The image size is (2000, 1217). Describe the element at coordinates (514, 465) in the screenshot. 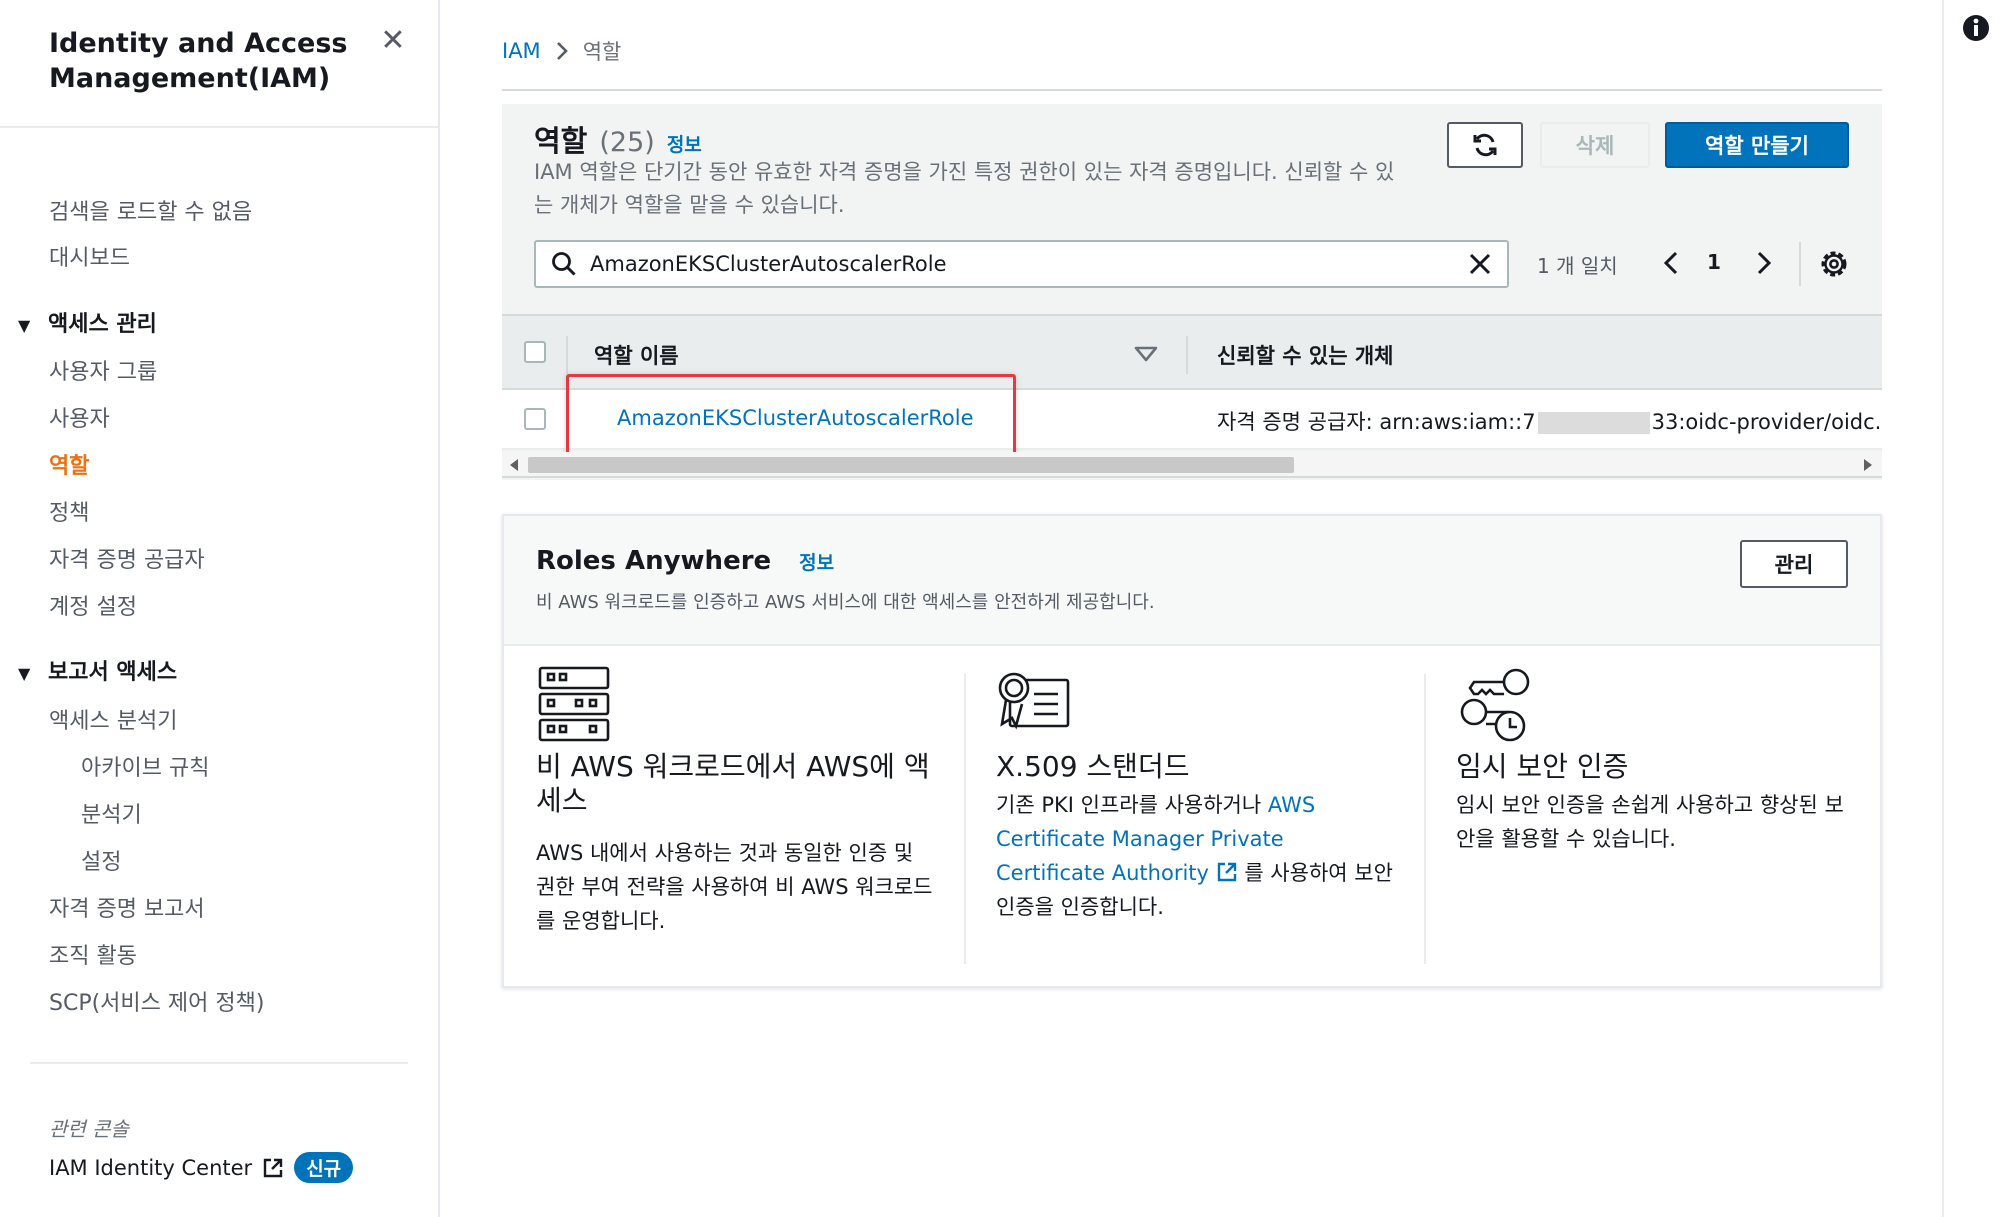

I see `scroll-left-icon` at that location.